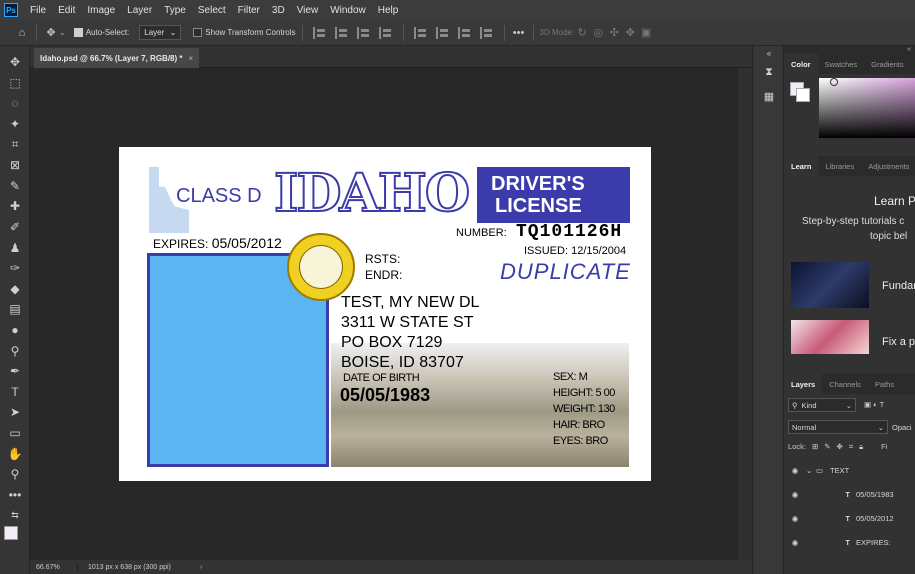 Image resolution: width=915 pixels, height=574 pixels. I want to click on menu-help: Help, so click(388, 10).